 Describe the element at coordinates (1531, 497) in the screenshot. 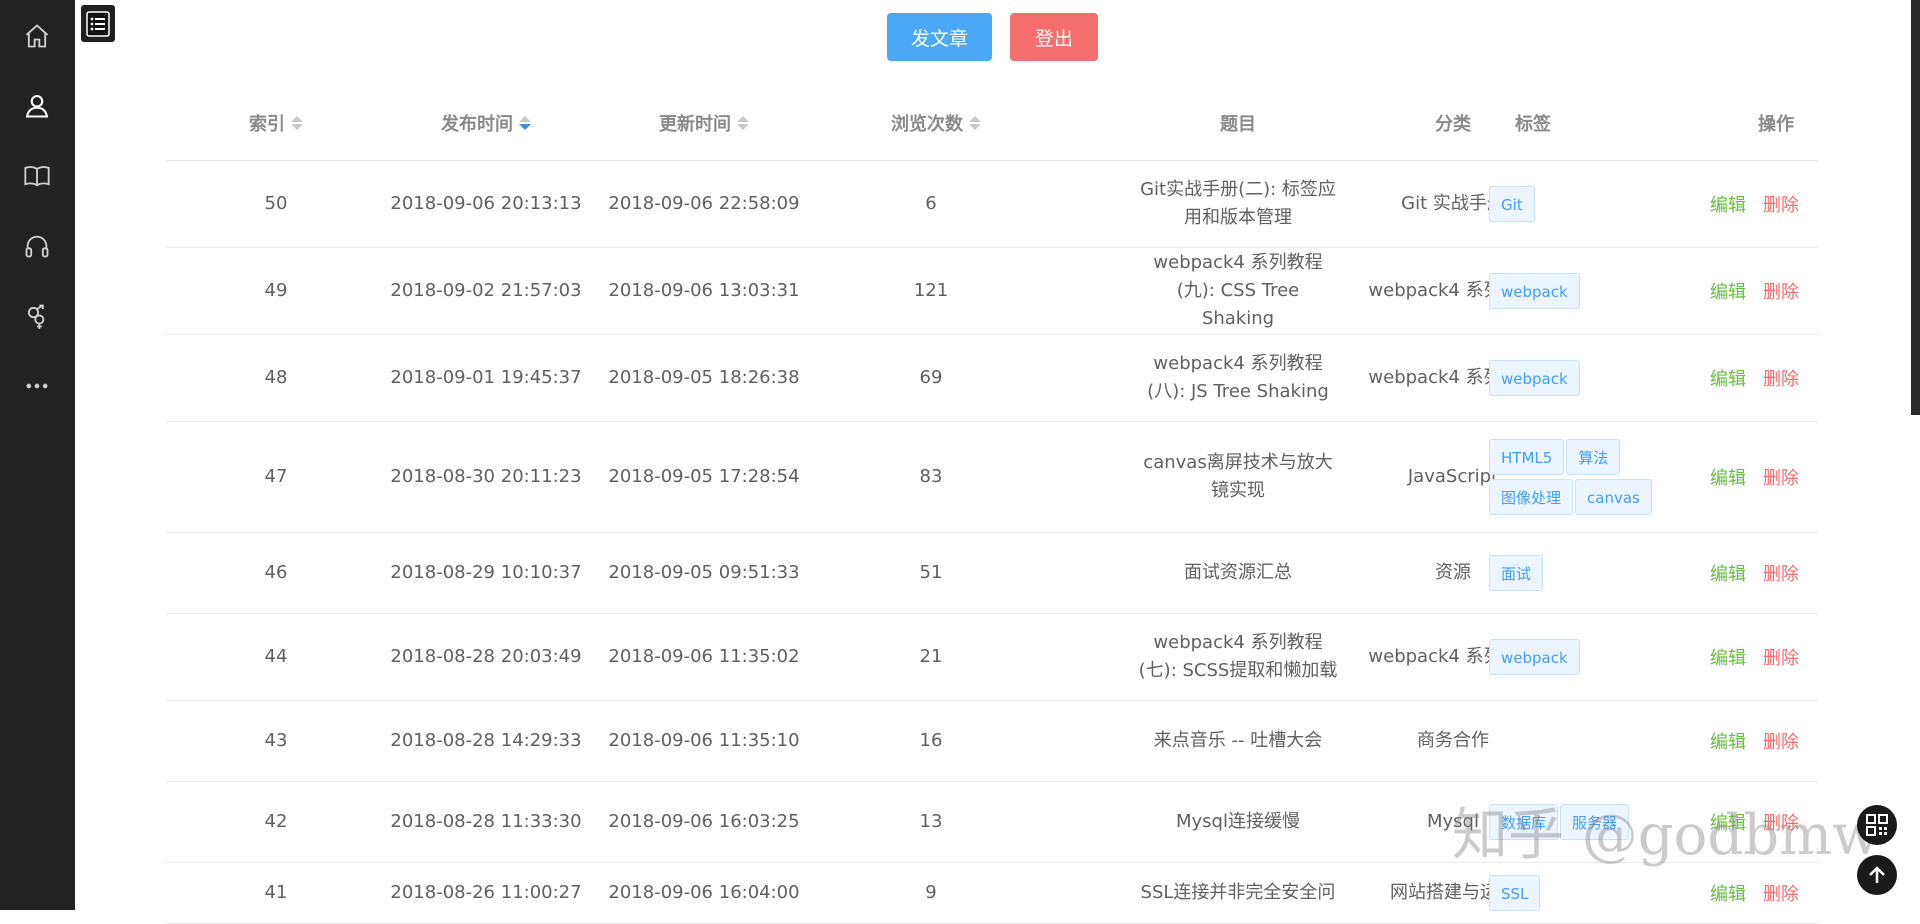

I see `tag: 图像处理` at that location.